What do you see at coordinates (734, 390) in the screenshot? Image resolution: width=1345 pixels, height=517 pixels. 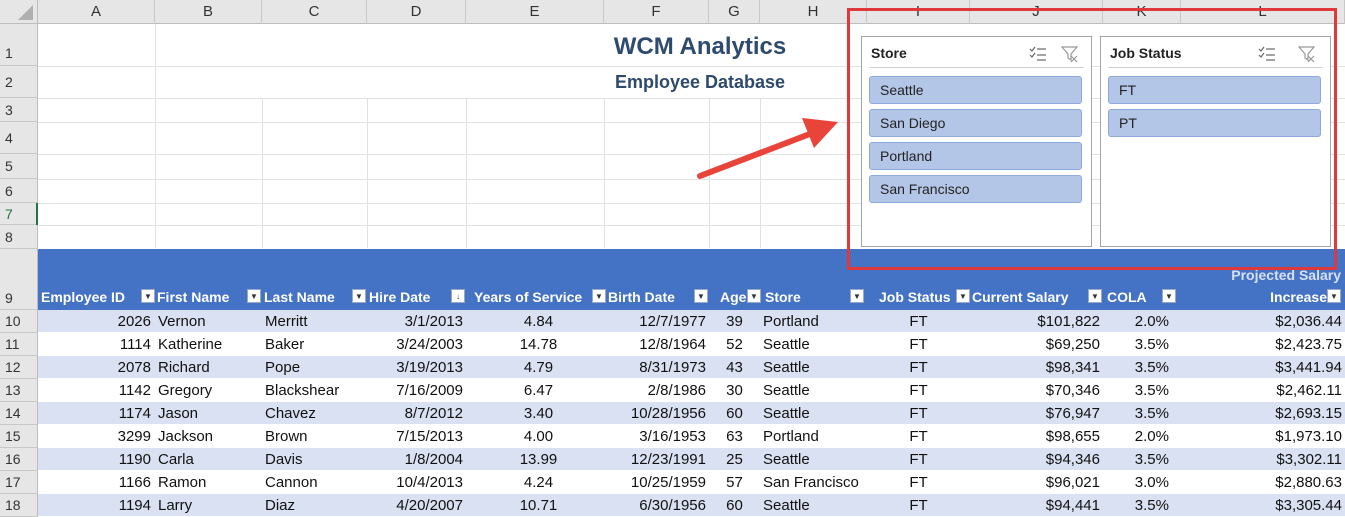 I see `cell-age: 30` at bounding box center [734, 390].